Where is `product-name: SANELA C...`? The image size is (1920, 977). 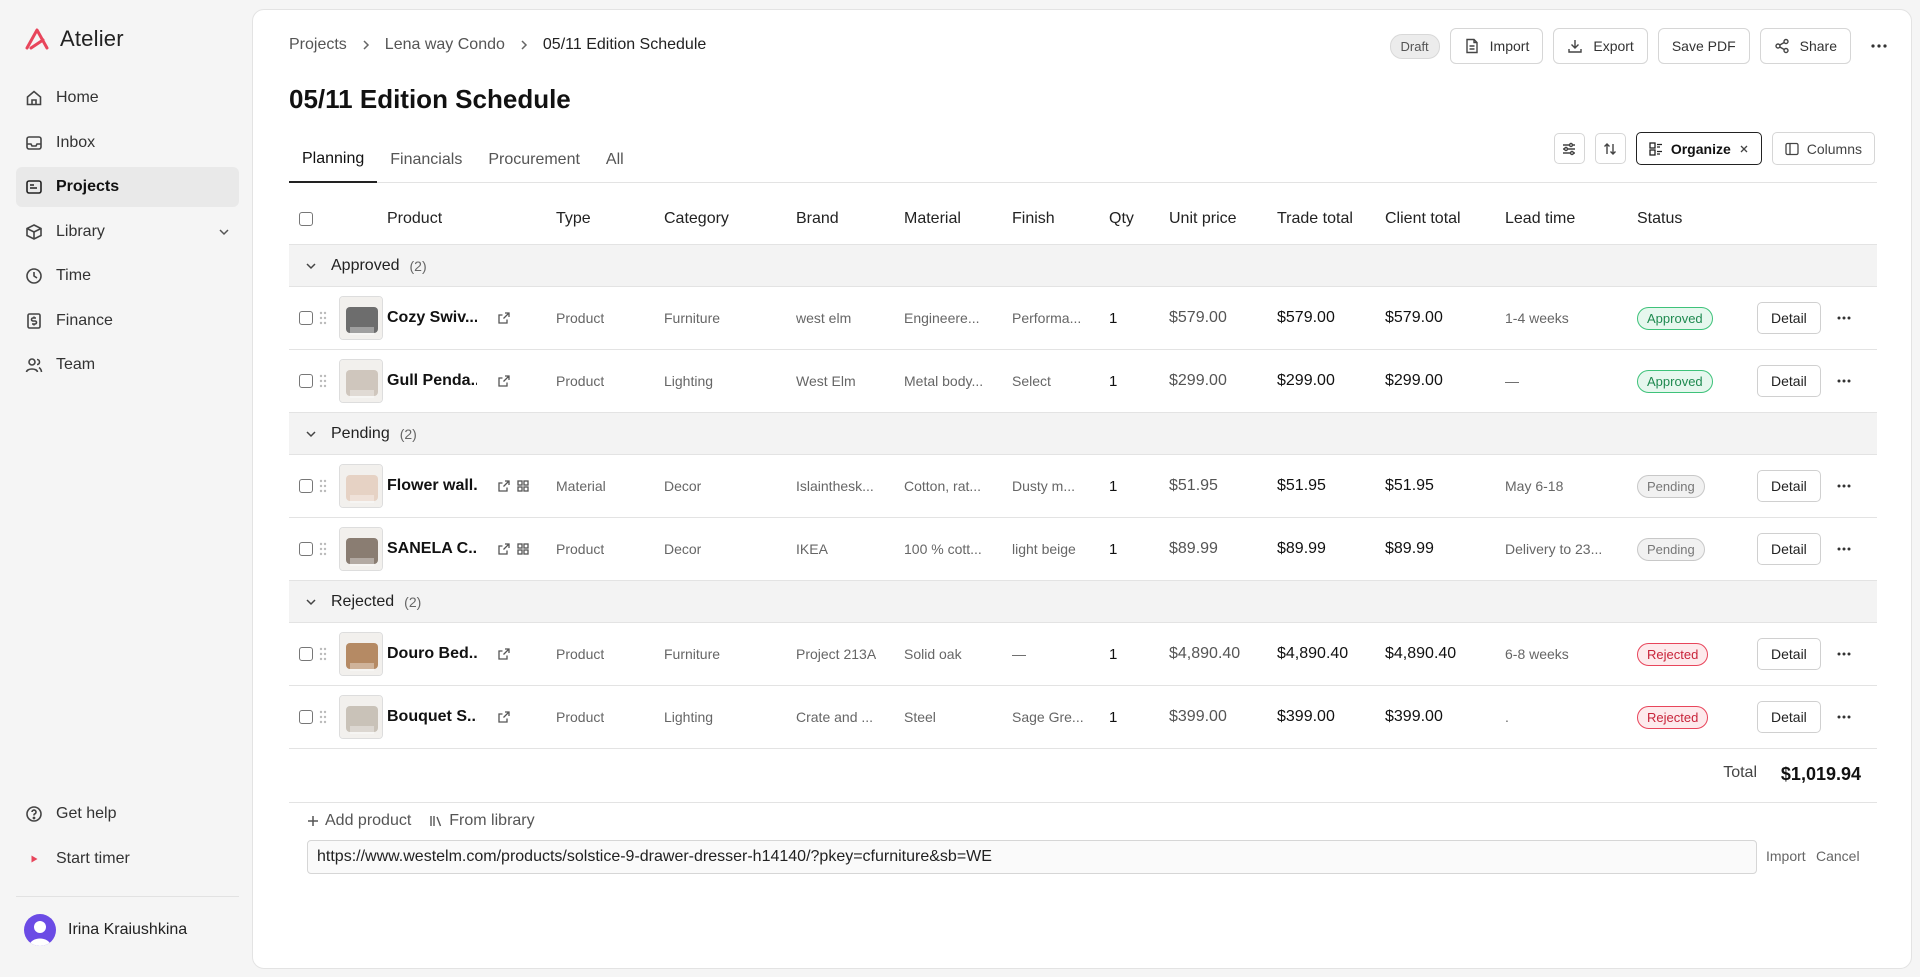
product-name: SANELA C... is located at coordinates (432, 549).